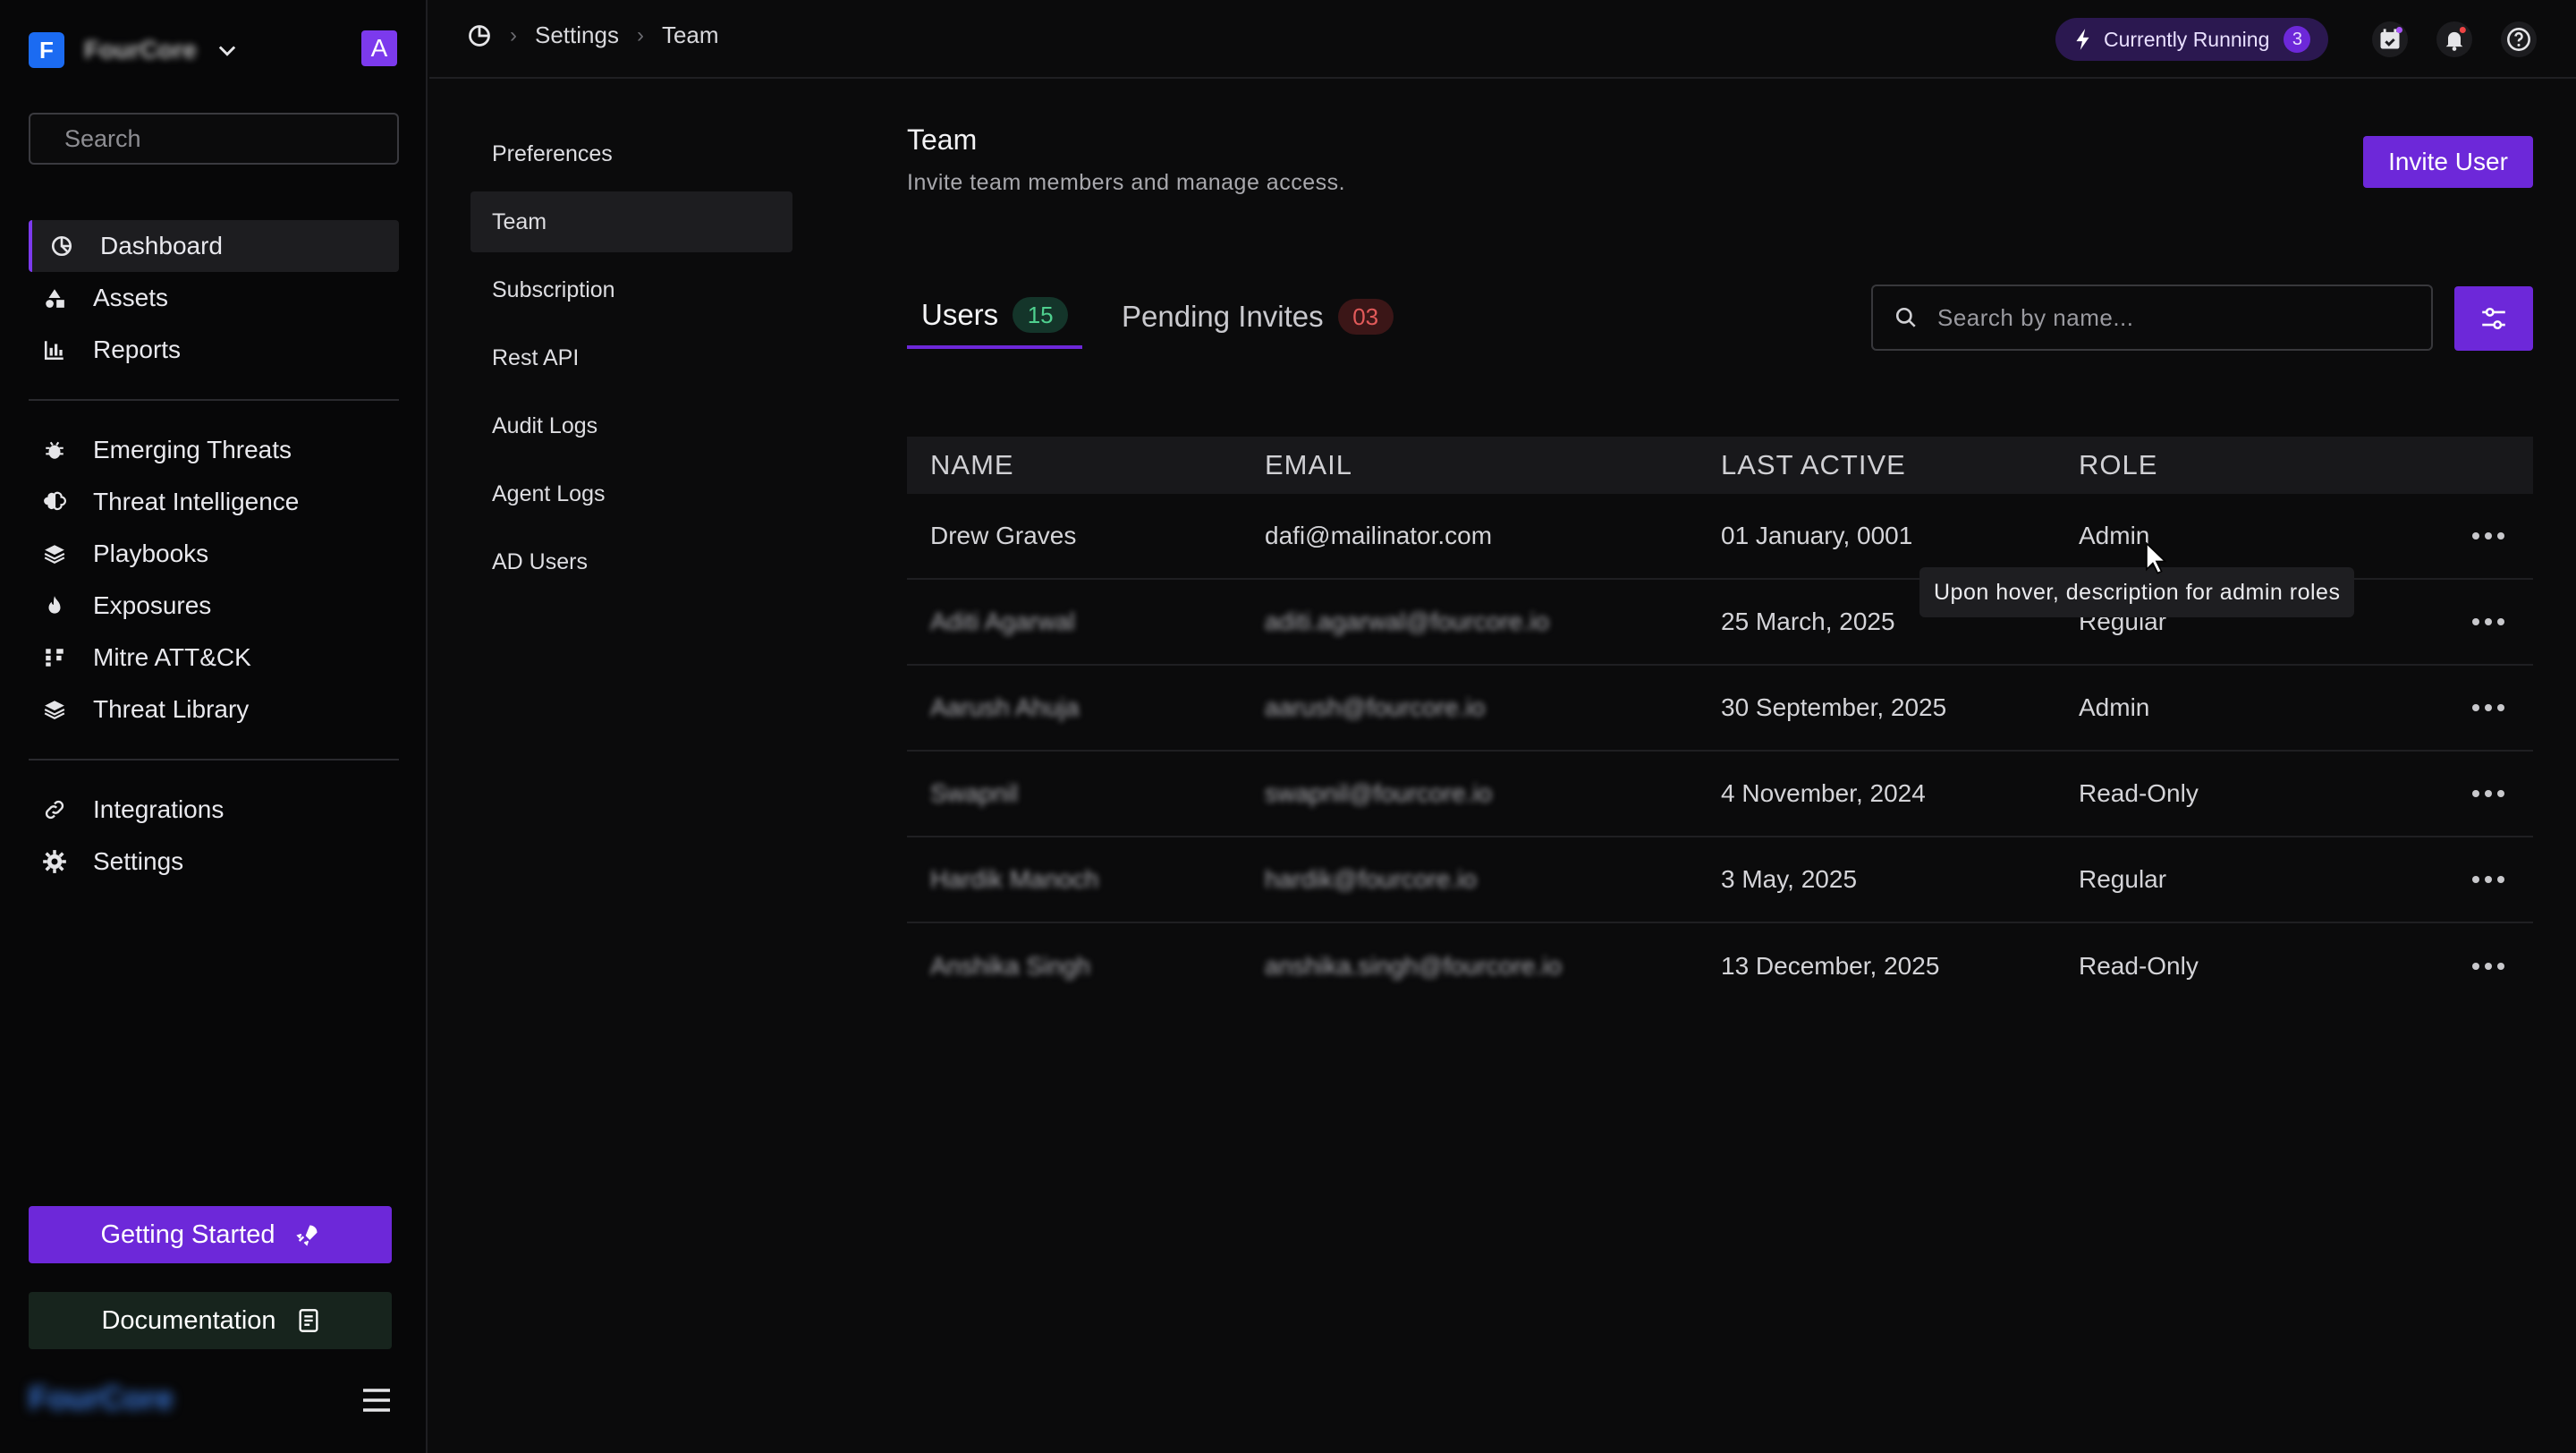 The height and width of the screenshot is (1453, 2576). Describe the element at coordinates (54, 450) in the screenshot. I see `bug-icon` at that location.